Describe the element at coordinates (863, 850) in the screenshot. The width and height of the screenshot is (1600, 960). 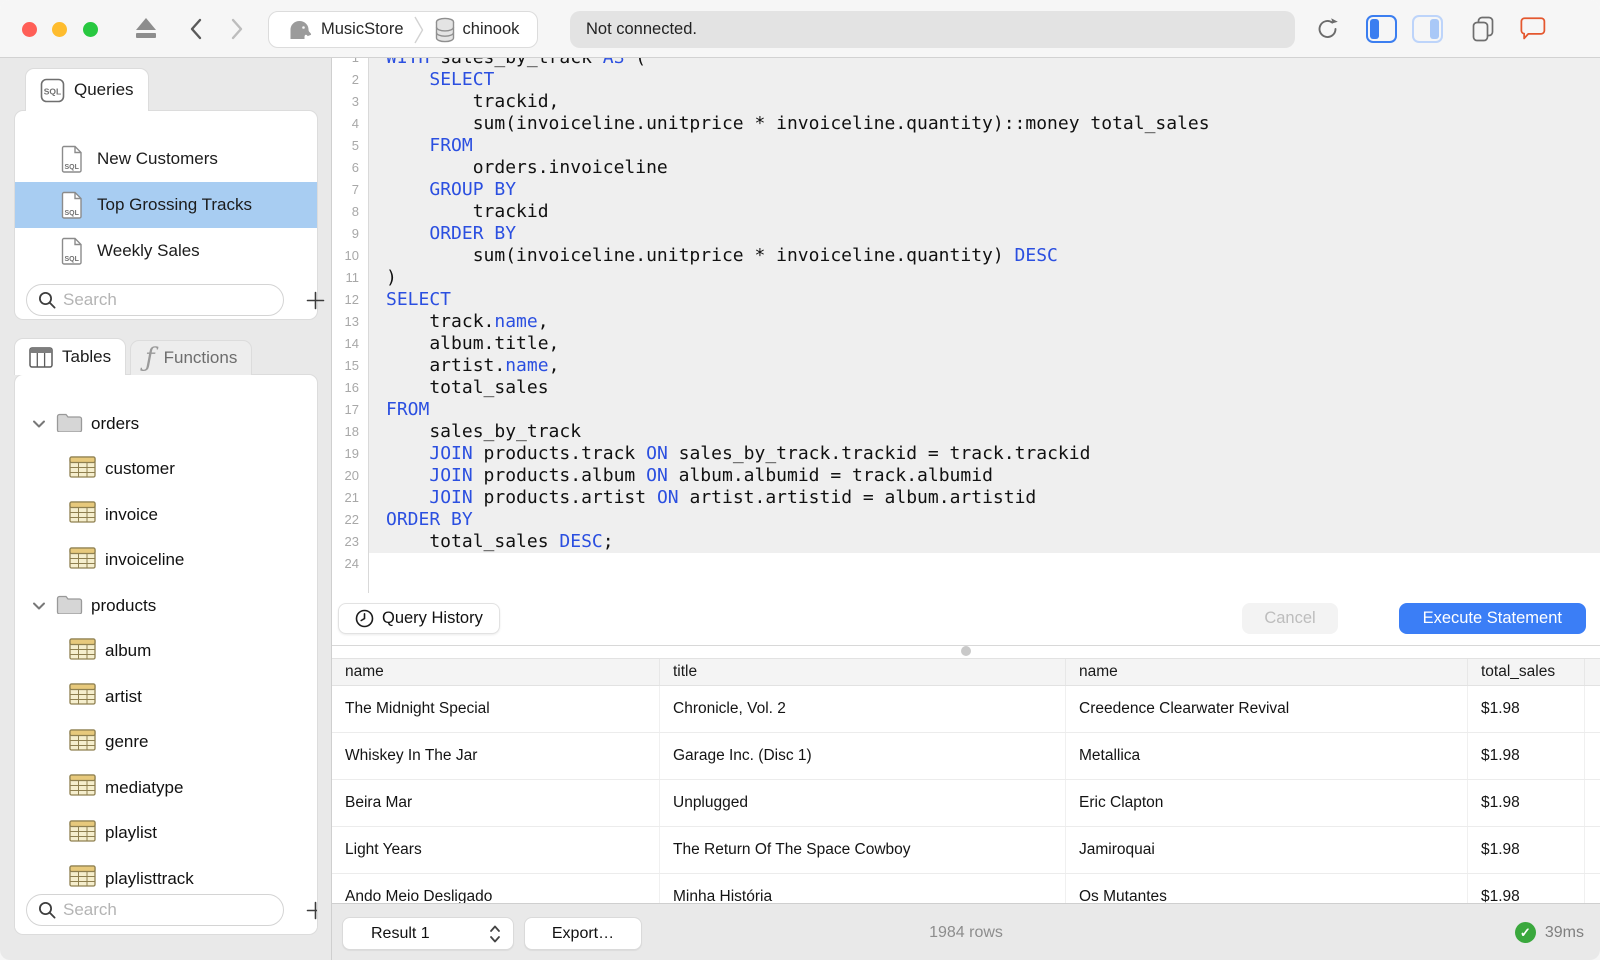
I see `table-cell: The Return Of The Space Cowboy` at that location.